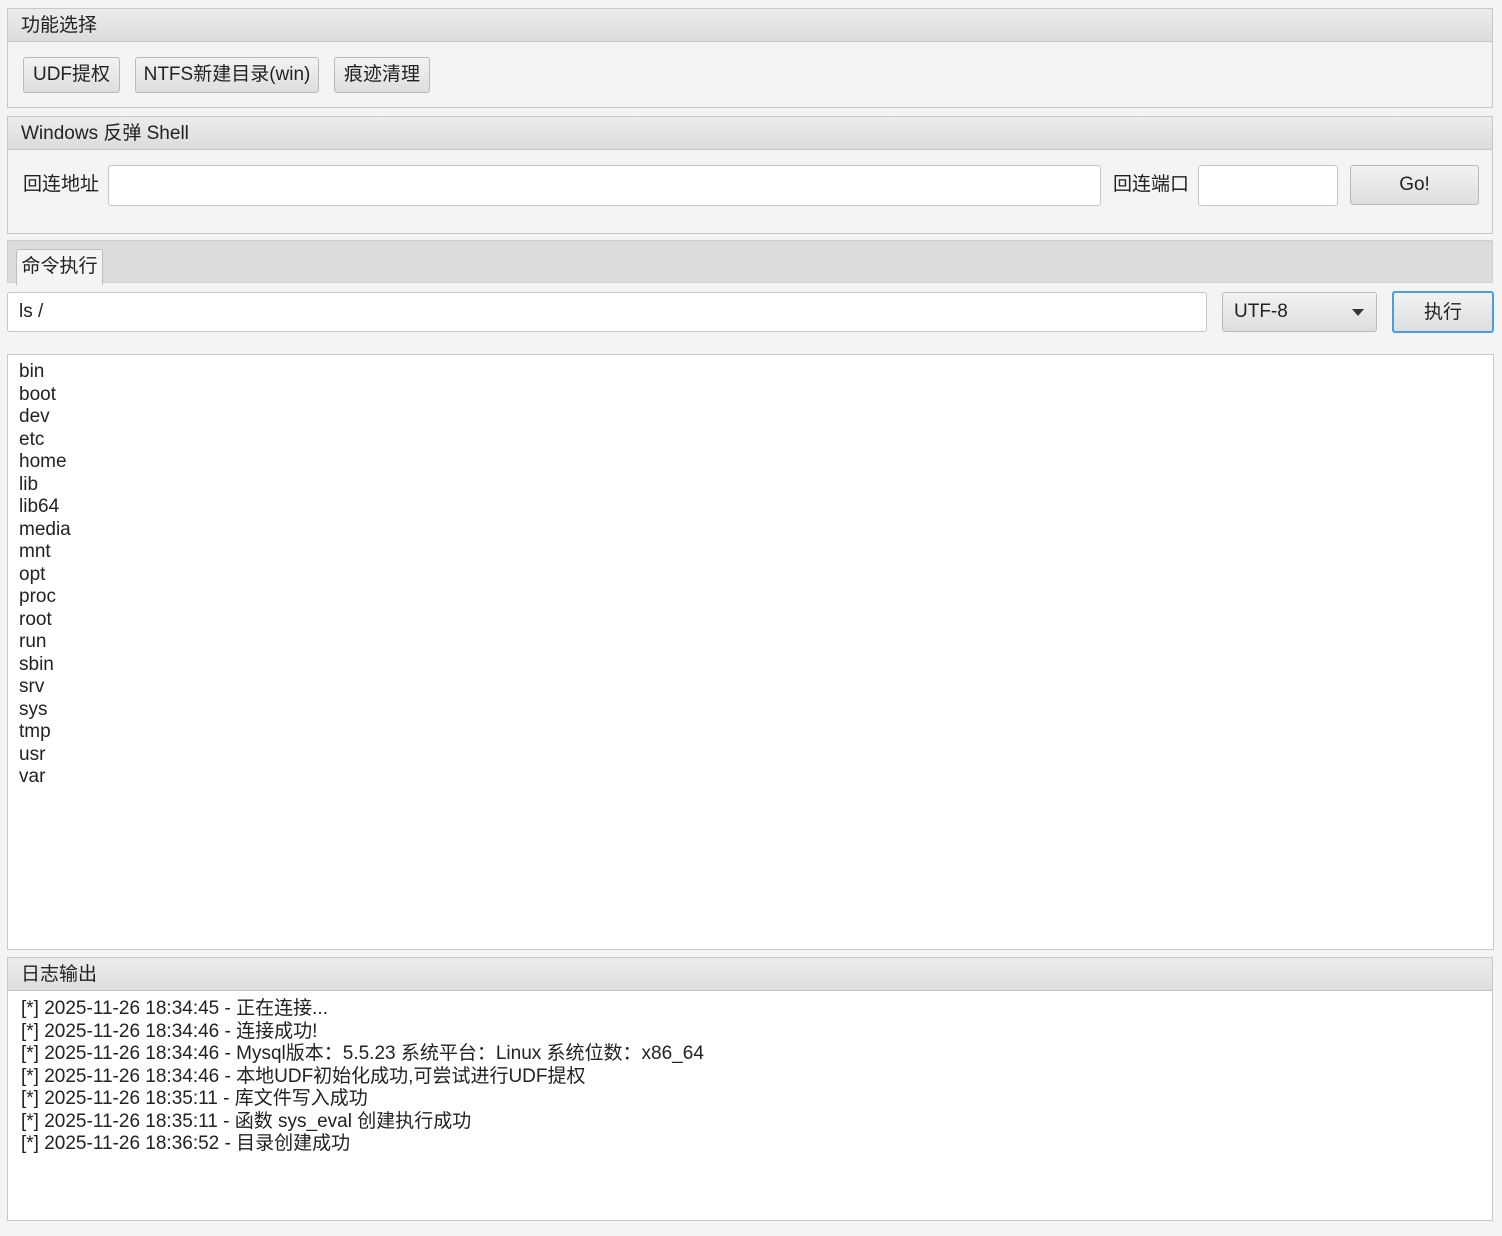  Describe the element at coordinates (750, 25) in the screenshot. I see `function-select-title: 功能选择` at that location.